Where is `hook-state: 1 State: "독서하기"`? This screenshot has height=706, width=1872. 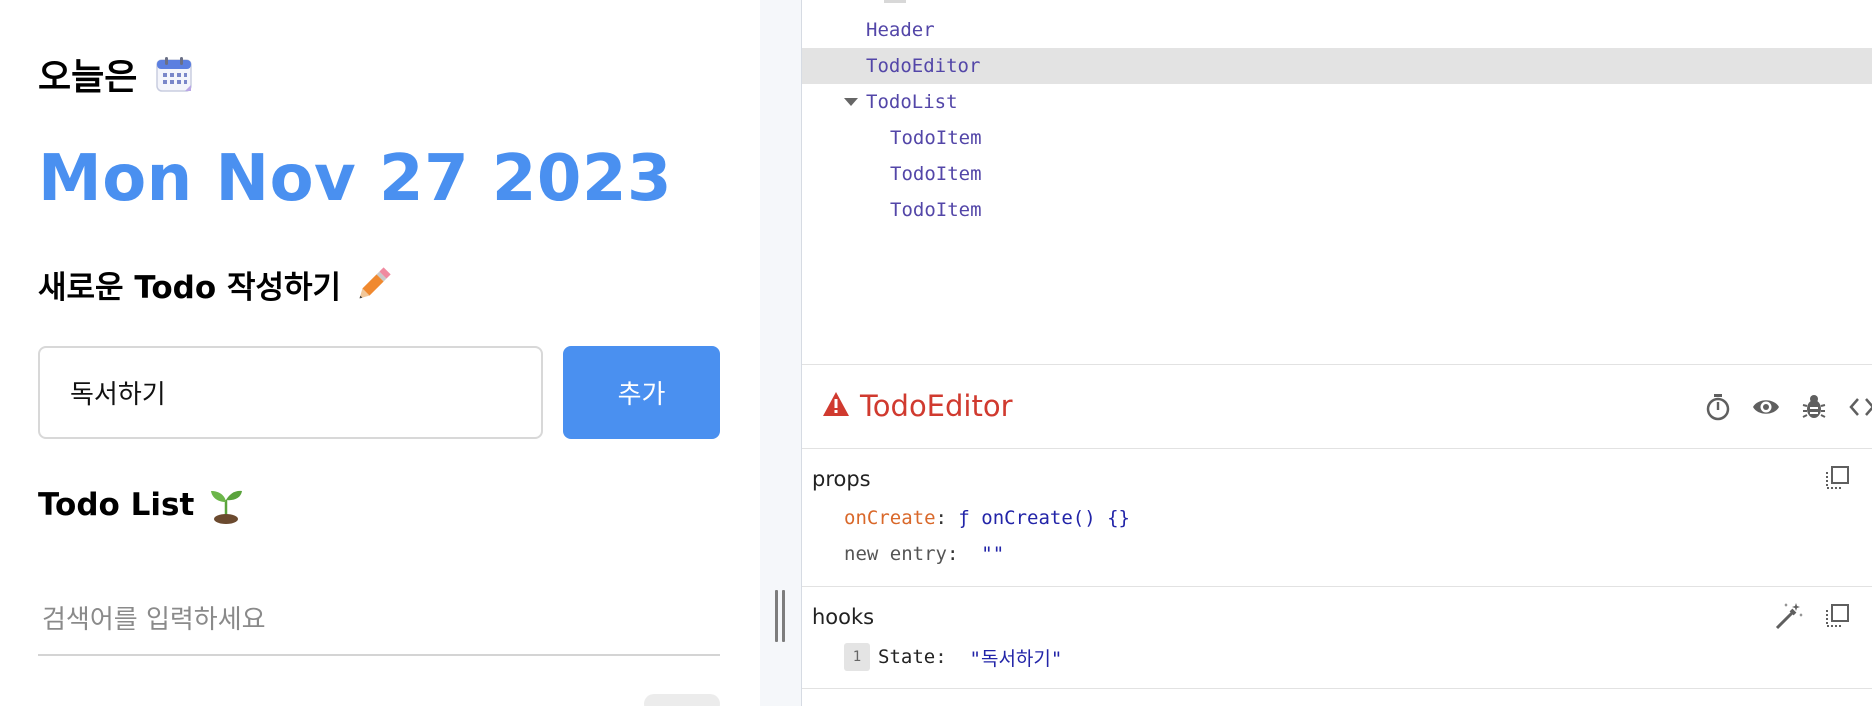 hook-state: 1 State: "독서하기" is located at coordinates (953, 657).